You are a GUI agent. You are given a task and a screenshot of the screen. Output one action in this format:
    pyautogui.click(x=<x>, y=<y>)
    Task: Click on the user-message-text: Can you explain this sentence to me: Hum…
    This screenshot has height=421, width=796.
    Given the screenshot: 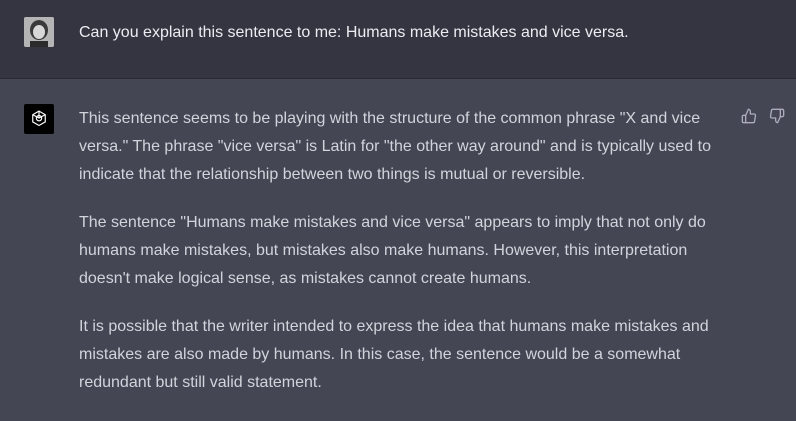 What is the action you would take?
    pyautogui.click(x=354, y=32)
    